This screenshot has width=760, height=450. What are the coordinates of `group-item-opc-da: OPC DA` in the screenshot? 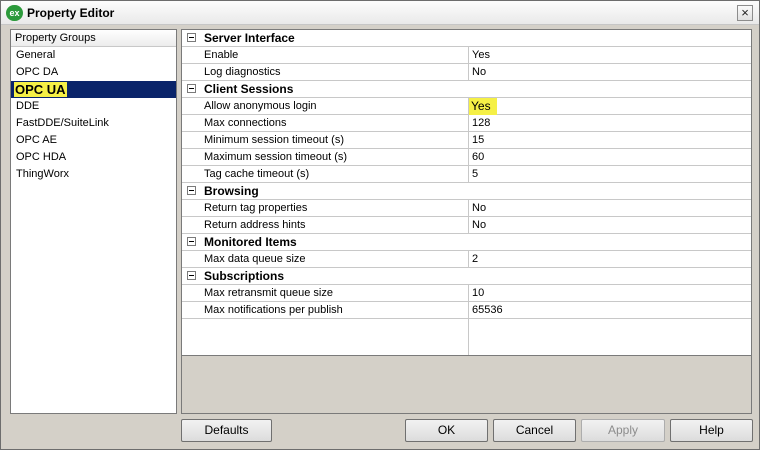 It's located at (93, 72).